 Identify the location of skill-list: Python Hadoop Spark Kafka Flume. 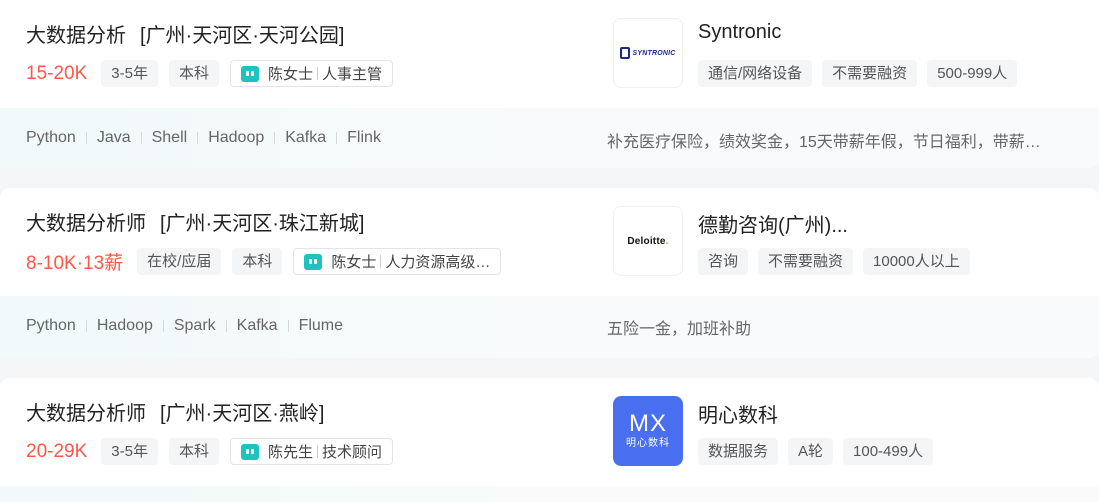
(184, 326).